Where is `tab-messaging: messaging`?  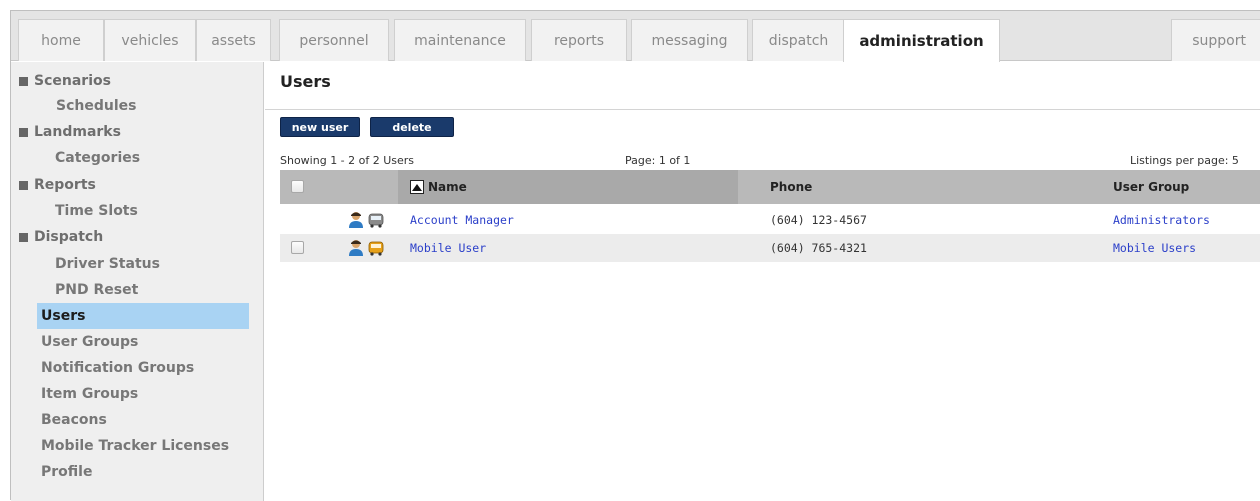
tab-messaging: messaging is located at coordinates (689, 40).